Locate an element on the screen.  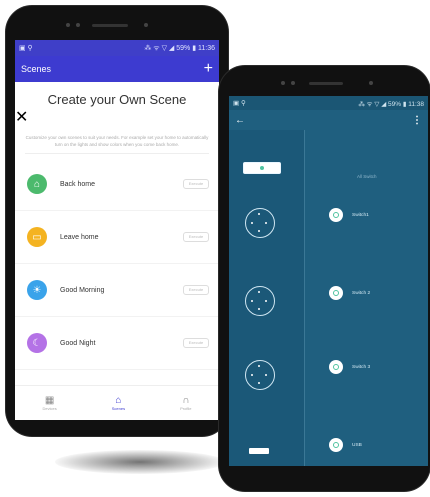
status-bar: ▣ ⚲ ⁂ ᯤ ▽ ◢ 59% ▮ 11:38 is located at coordinates (328, 103).